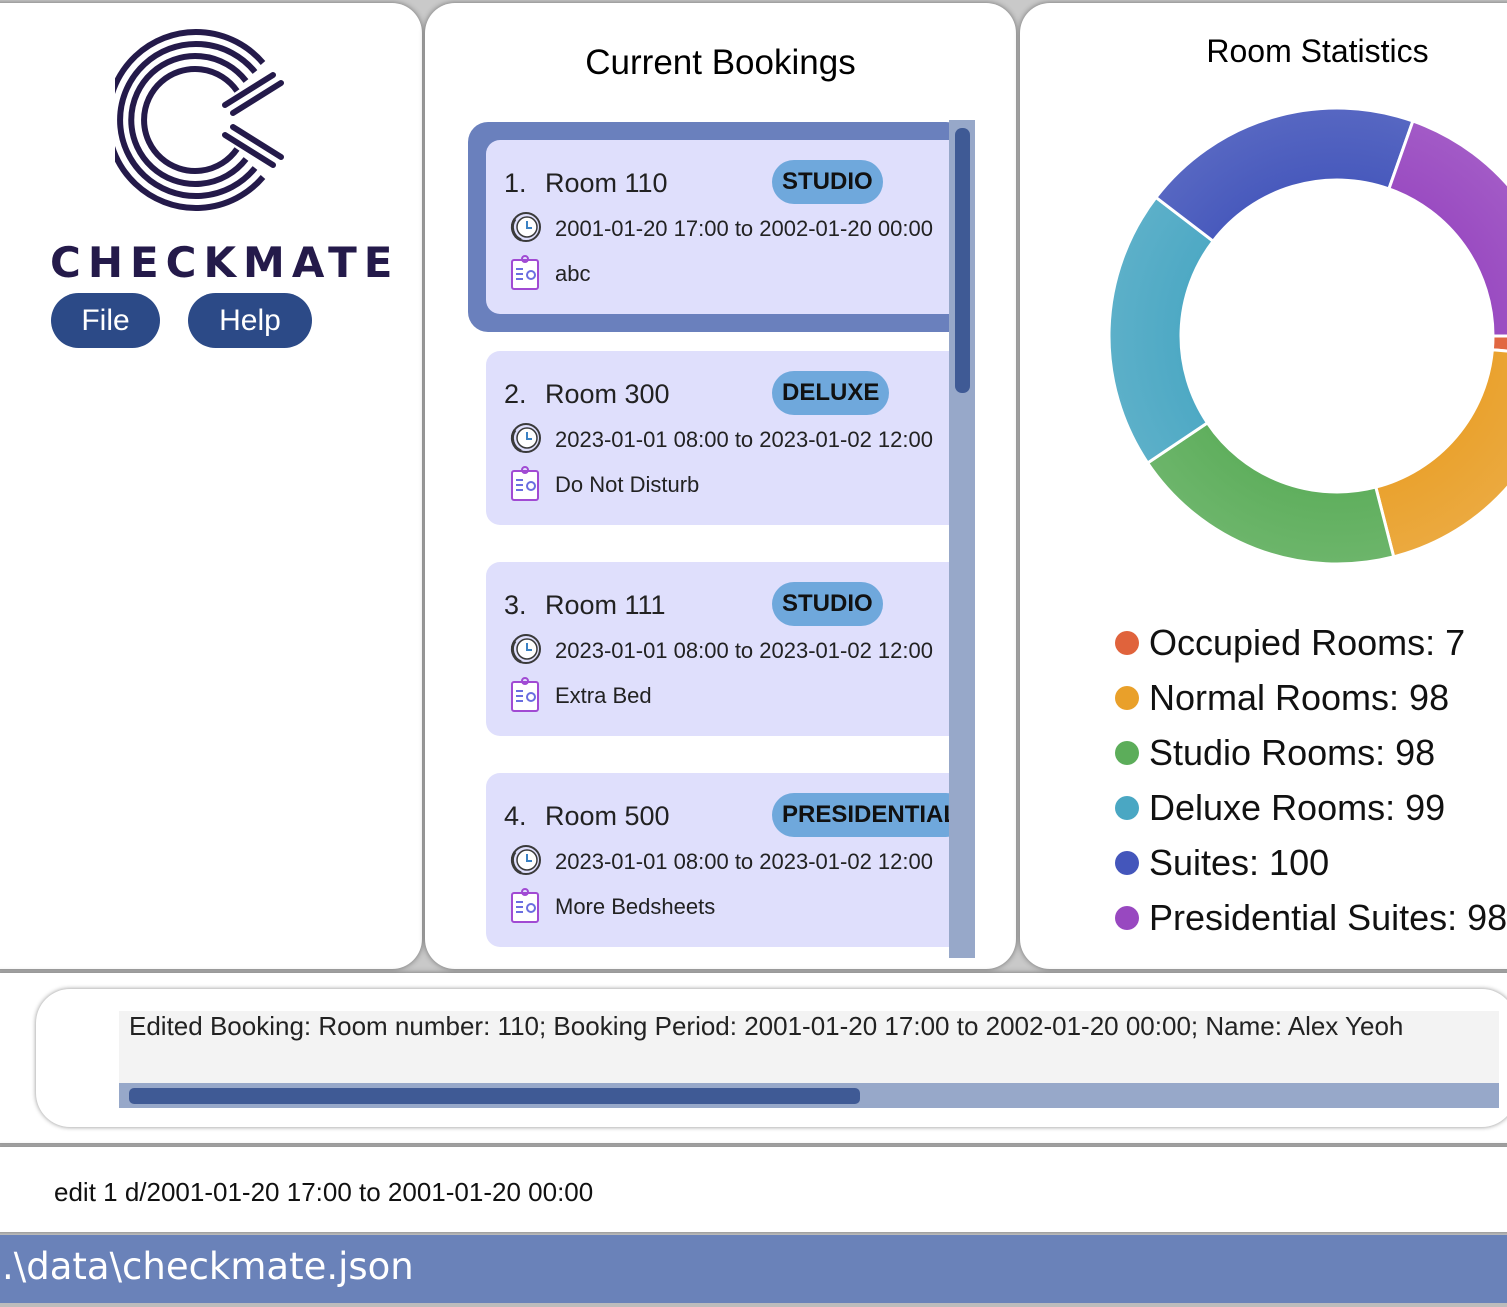 The width and height of the screenshot is (1507, 1307). I want to click on booking-list-scroll-thumb, so click(962, 260).